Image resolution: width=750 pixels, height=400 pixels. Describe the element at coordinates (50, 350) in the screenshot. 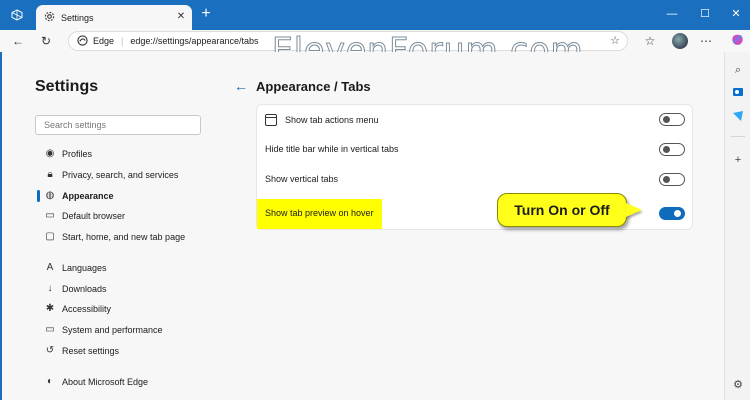

I see `reset-icon: ↺` at that location.